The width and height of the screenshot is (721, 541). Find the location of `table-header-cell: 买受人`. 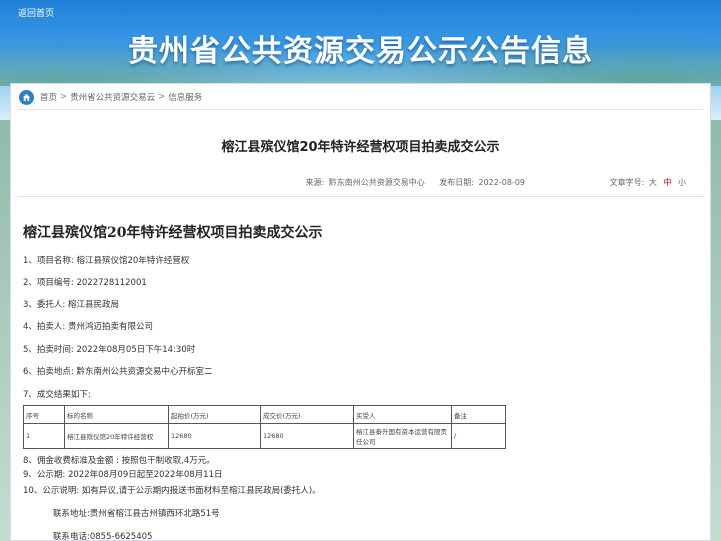

table-header-cell: 买受人 is located at coordinates (402, 414).